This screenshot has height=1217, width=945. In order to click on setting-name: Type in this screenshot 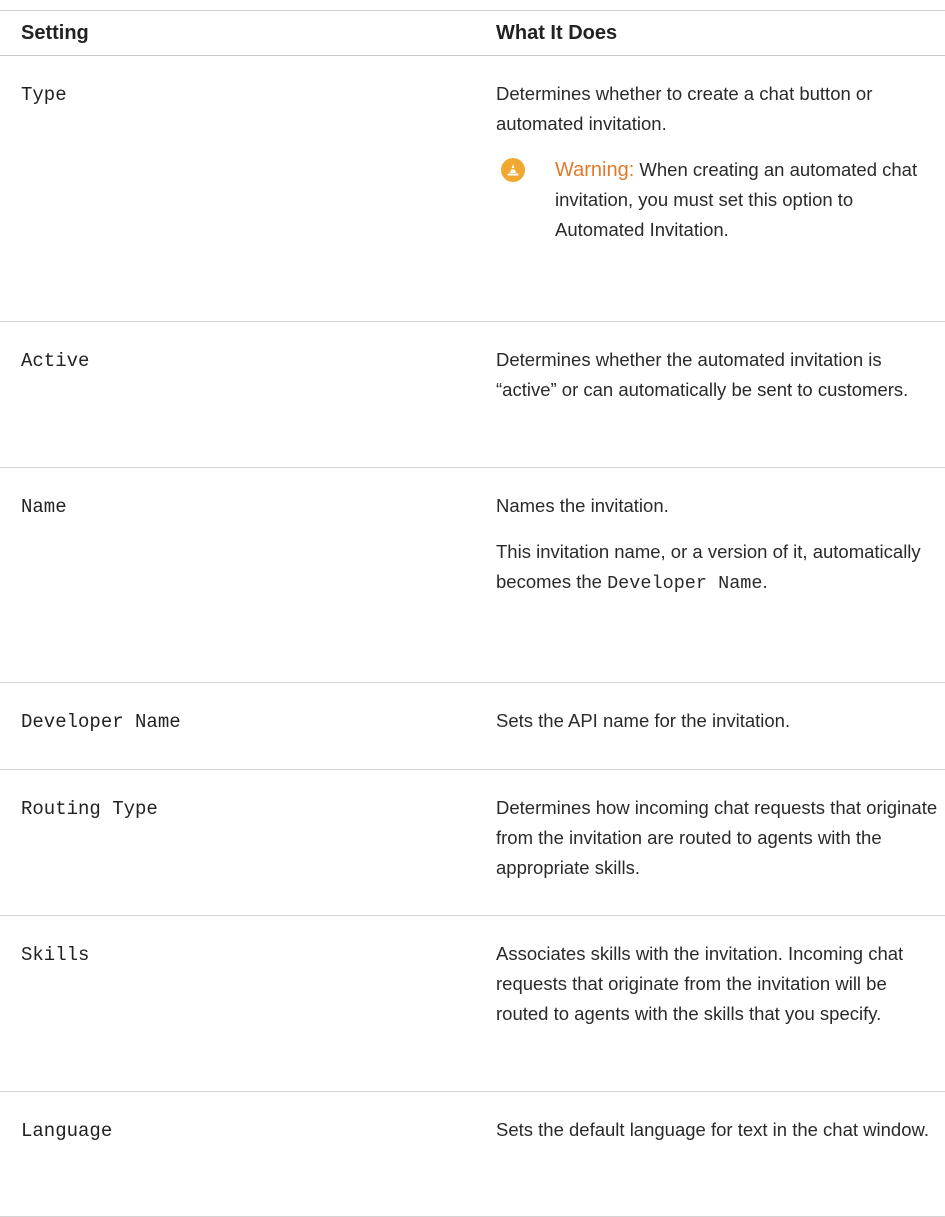, I will do `click(243, 188)`.